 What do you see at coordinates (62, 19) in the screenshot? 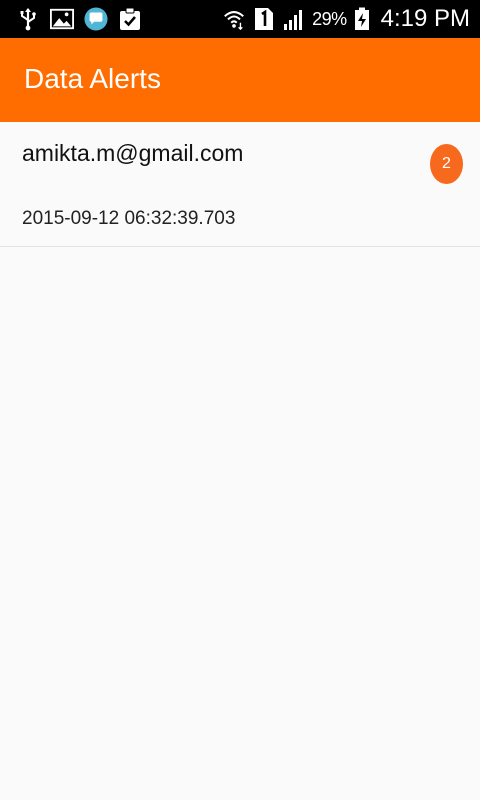
I see `image-icon` at bounding box center [62, 19].